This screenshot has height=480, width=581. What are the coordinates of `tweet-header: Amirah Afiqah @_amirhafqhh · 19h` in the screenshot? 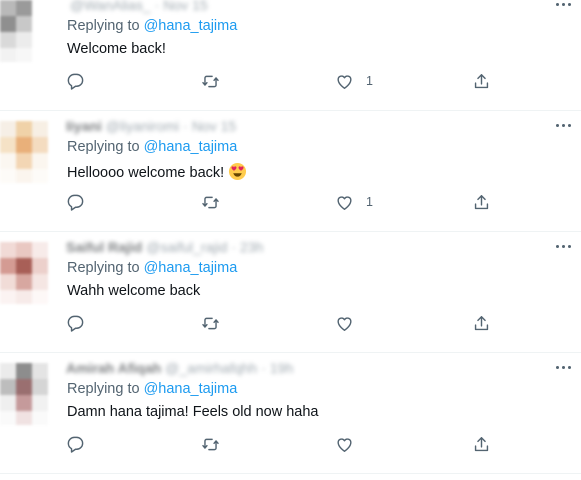 It's located at (196, 370).